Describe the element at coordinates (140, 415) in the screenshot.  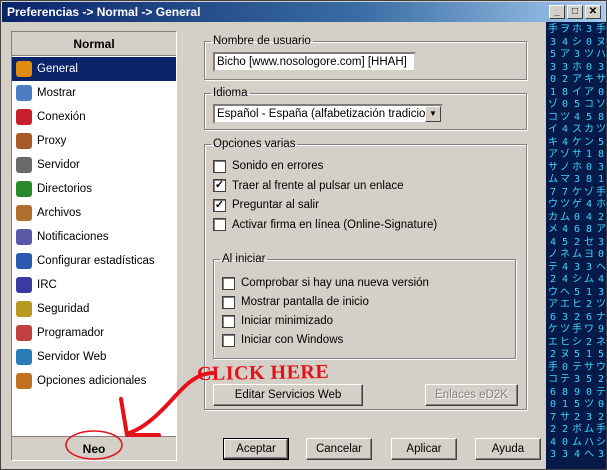
I see `annotation-overlay` at that location.